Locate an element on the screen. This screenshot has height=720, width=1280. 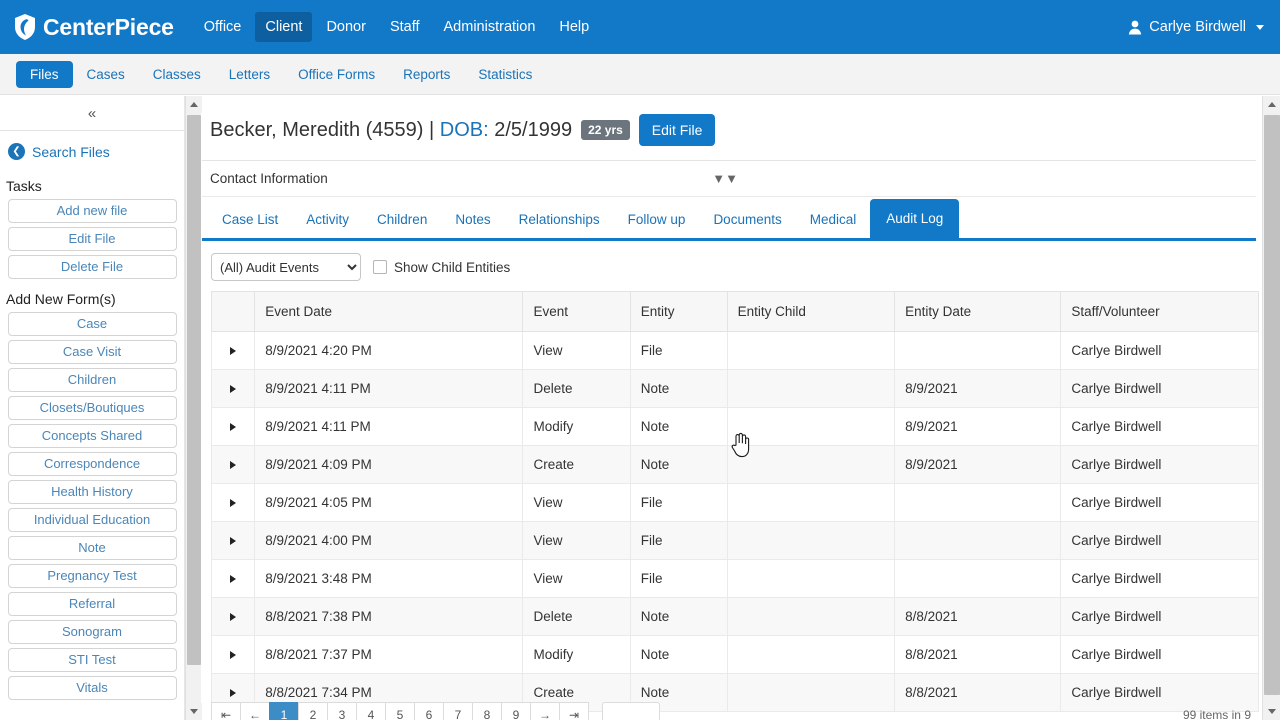
subnav-item-cases: Cases is located at coordinates (106, 74).